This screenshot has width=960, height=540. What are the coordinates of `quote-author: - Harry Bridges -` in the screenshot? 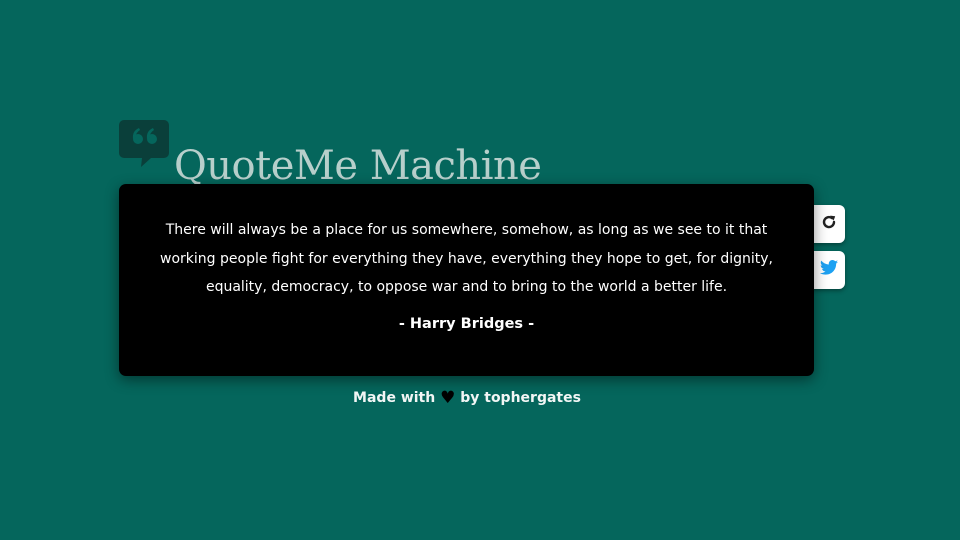 It's located at (466, 323).